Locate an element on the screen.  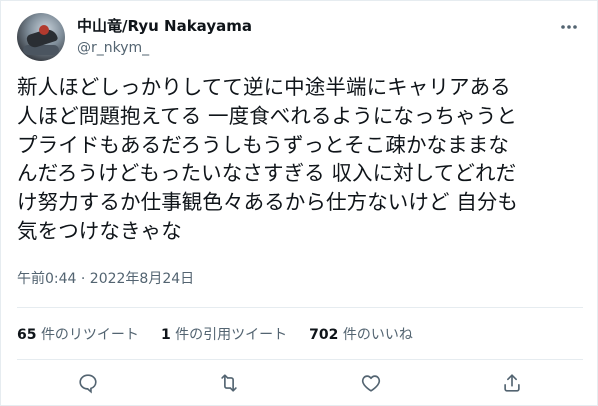
retweet-icon is located at coordinates (229, 383).